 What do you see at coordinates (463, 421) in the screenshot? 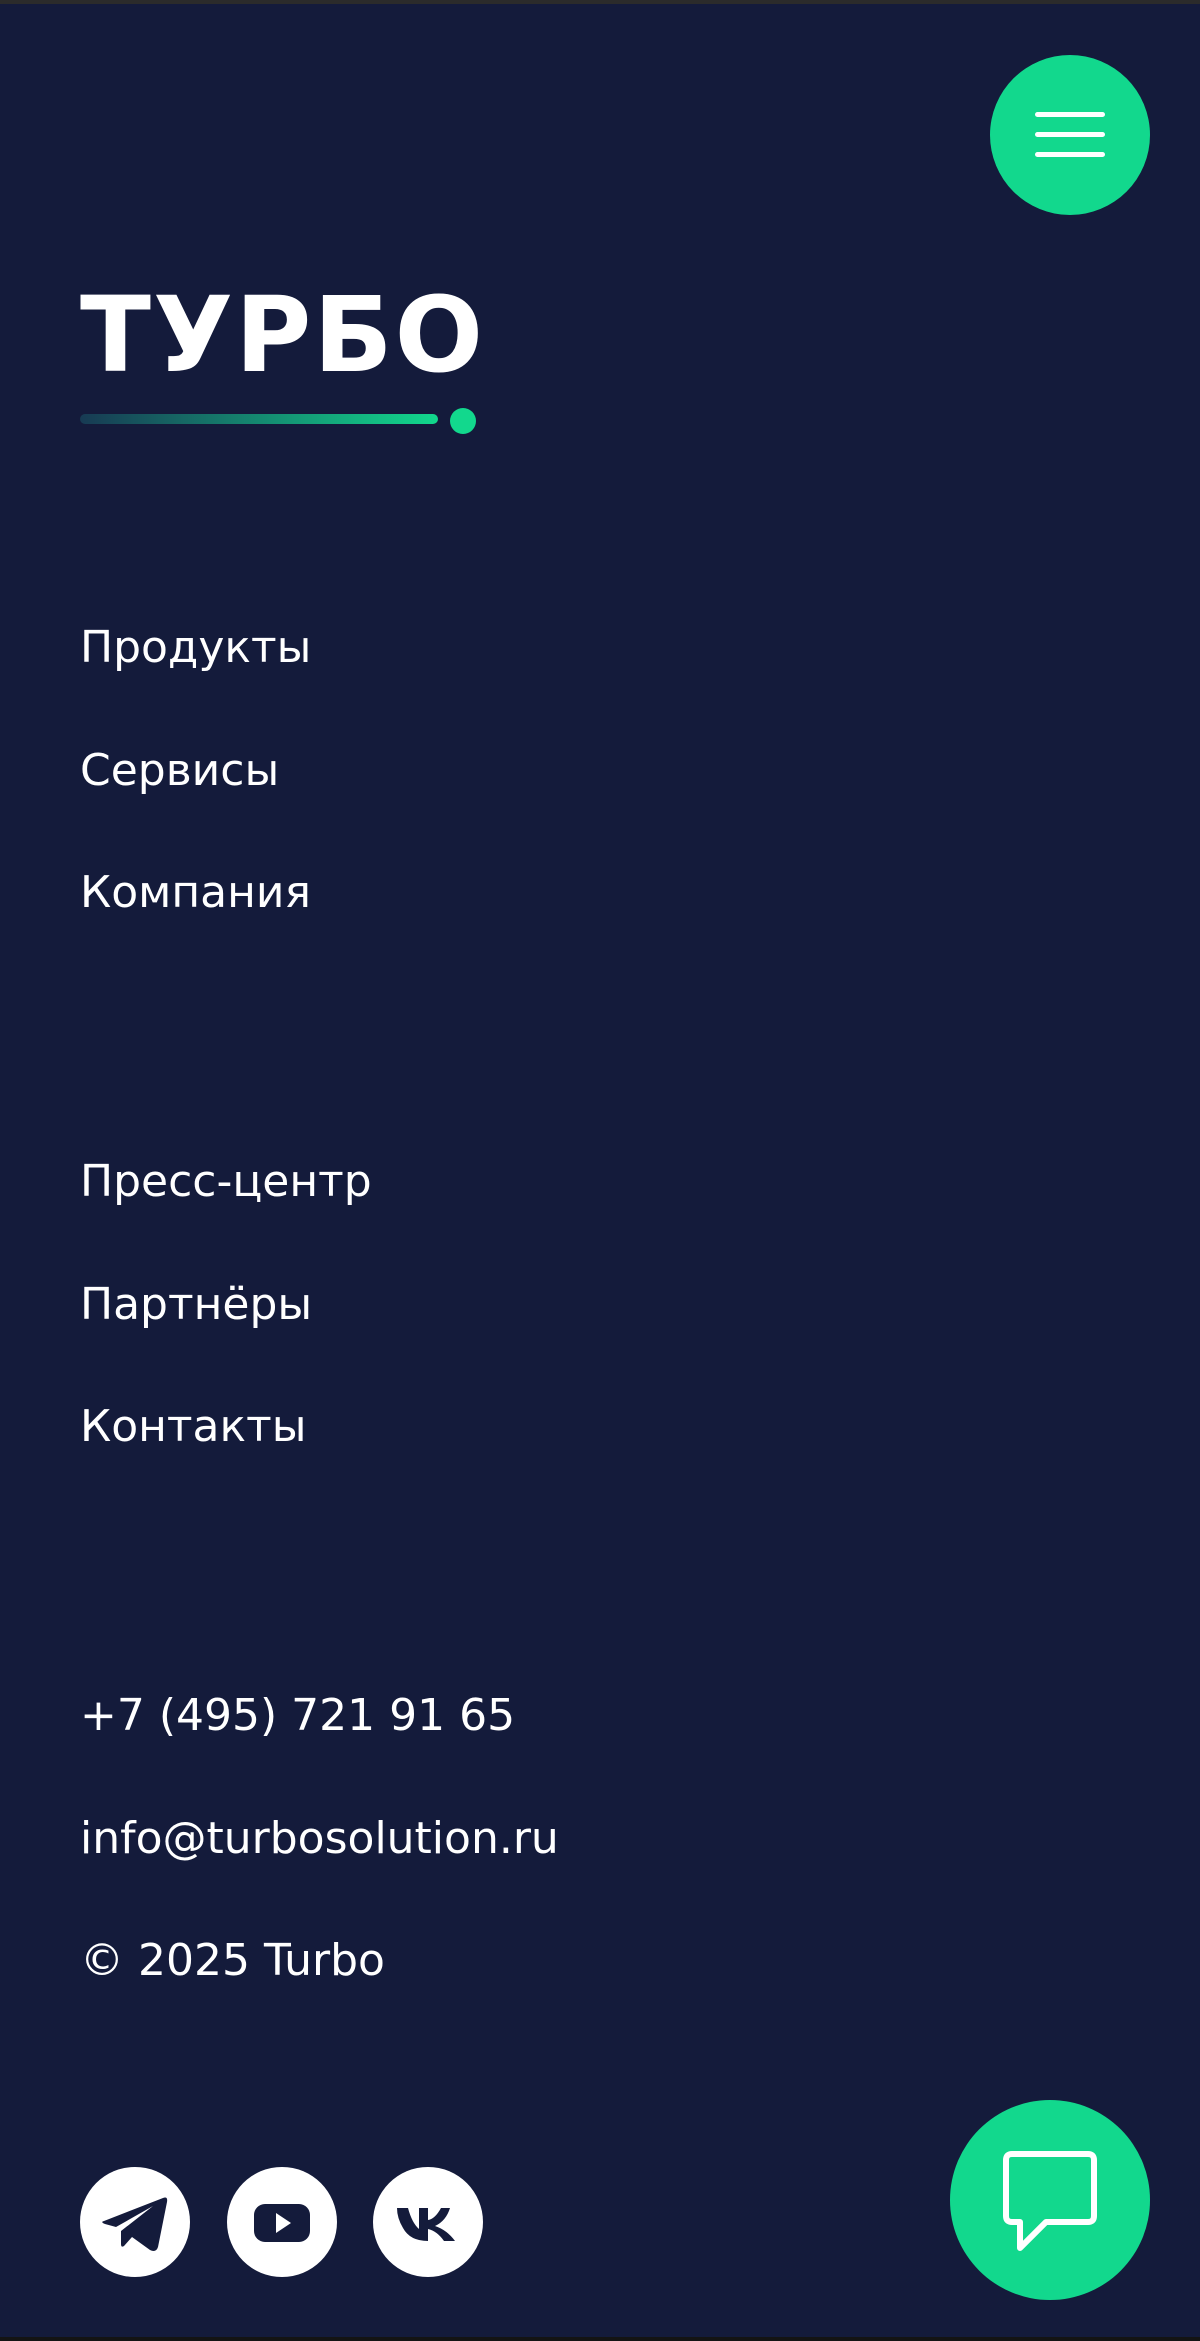
I see `logo-dot` at bounding box center [463, 421].